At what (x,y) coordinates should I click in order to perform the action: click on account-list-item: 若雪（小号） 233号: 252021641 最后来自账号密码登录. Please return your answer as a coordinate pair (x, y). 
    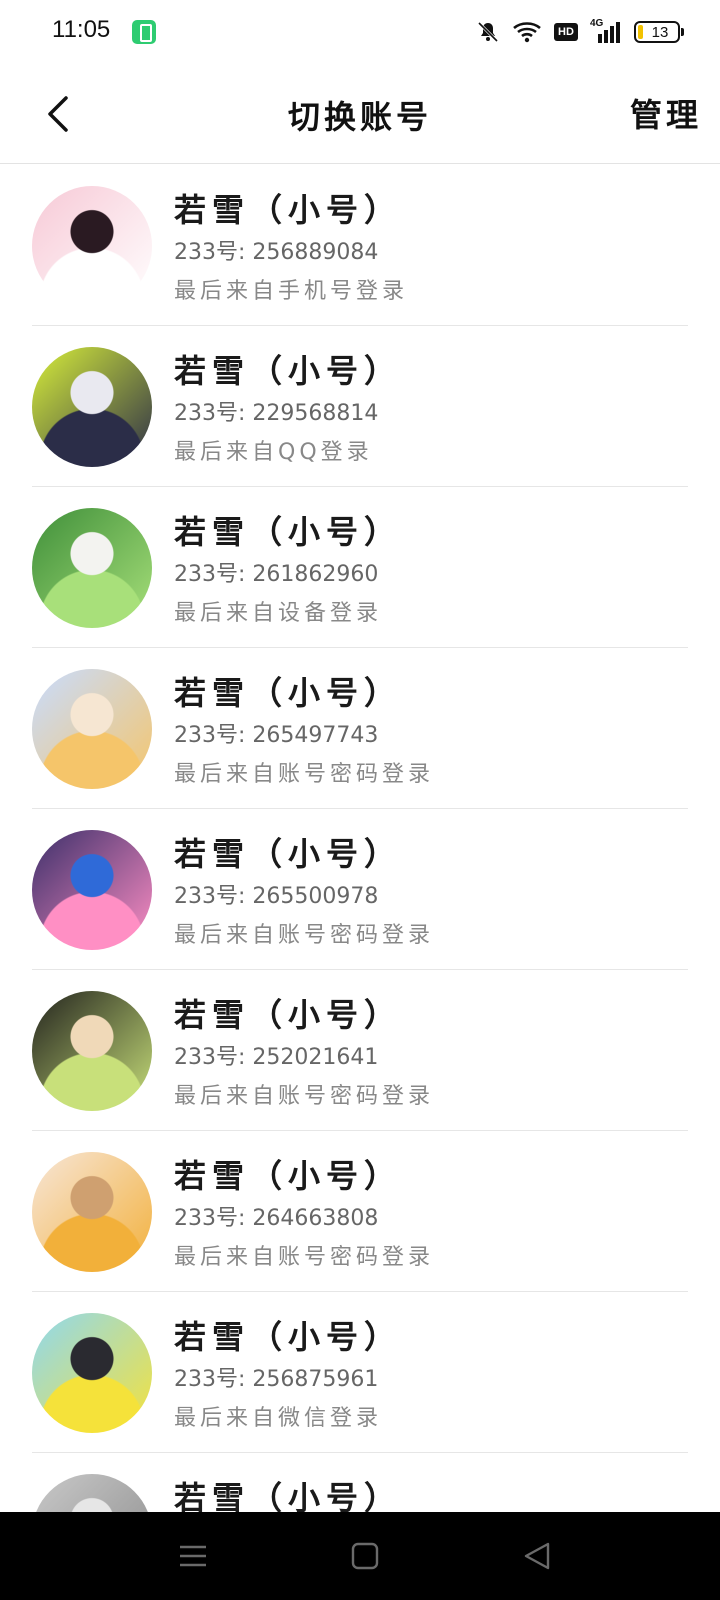
    Looking at the image, I should click on (360, 1050).